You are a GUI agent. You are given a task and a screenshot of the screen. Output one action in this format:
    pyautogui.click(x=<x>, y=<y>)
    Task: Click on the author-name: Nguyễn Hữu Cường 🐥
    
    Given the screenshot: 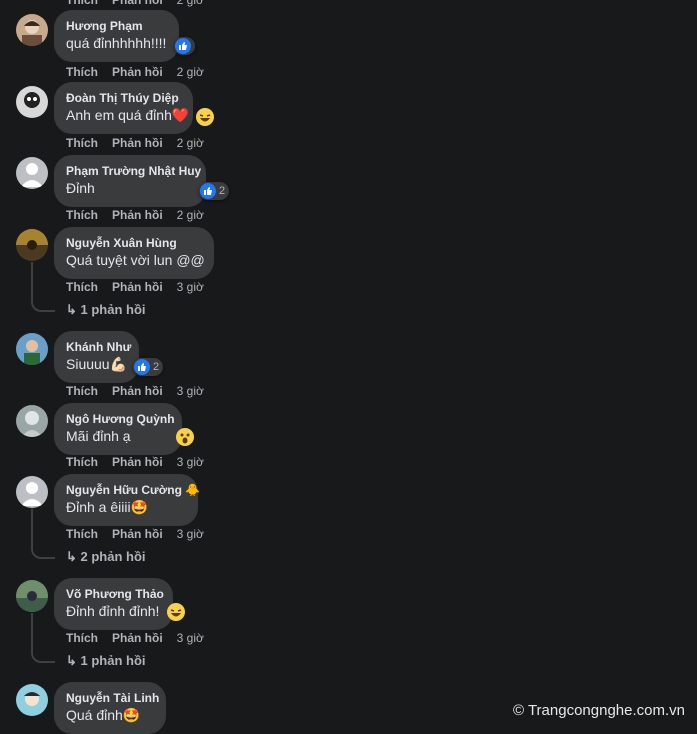 What is the action you would take?
    pyautogui.click(x=133, y=490)
    